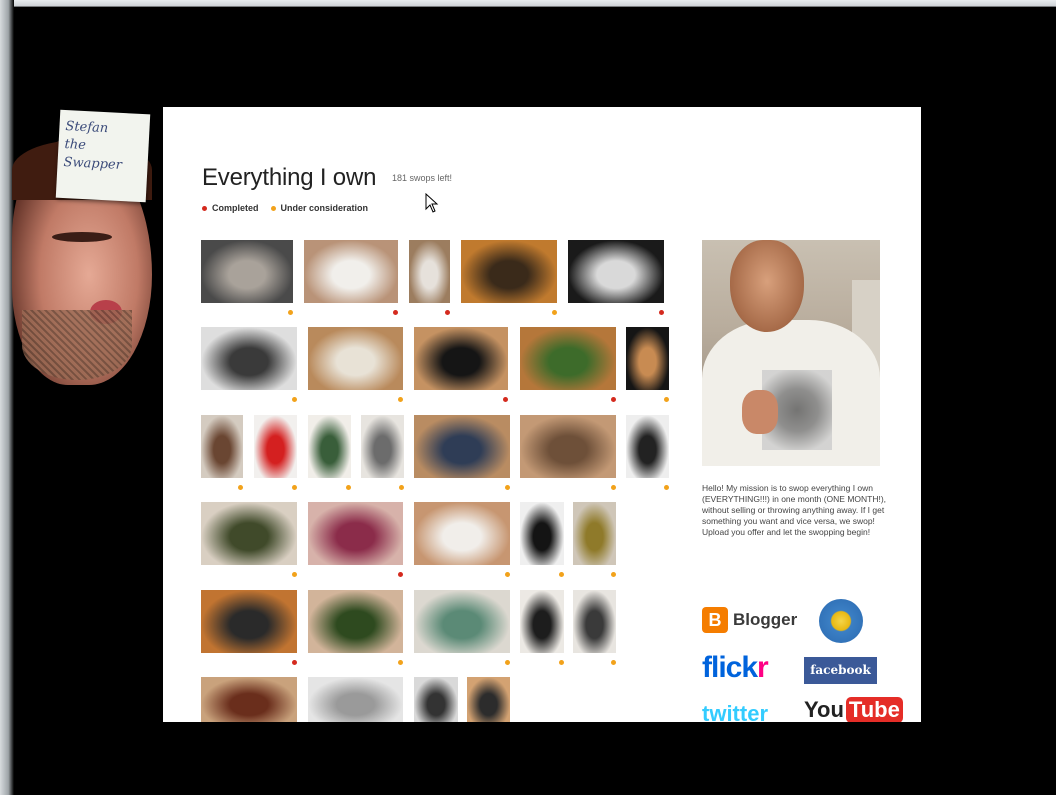 The width and height of the screenshot is (1056, 795). I want to click on red-scarf-photo, so click(275, 446).